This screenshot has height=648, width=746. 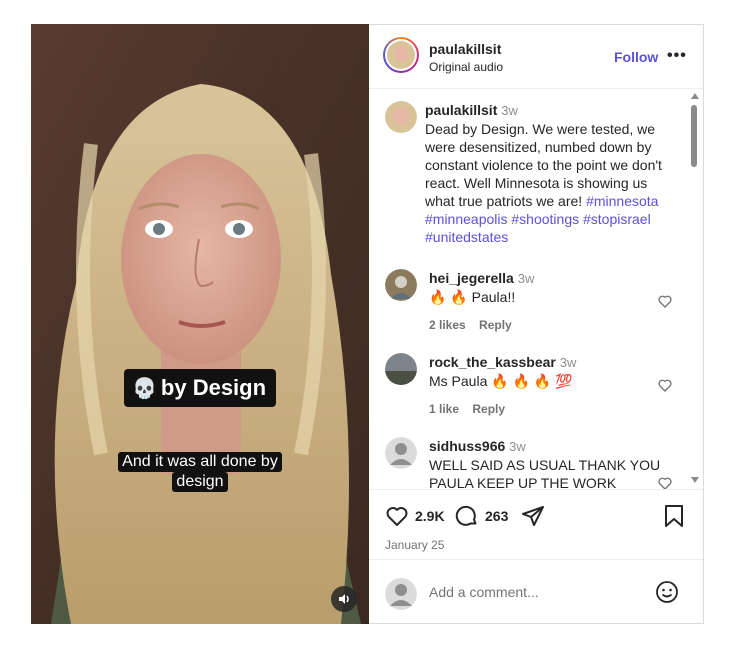 I want to click on more-icon: •••, so click(x=677, y=55).